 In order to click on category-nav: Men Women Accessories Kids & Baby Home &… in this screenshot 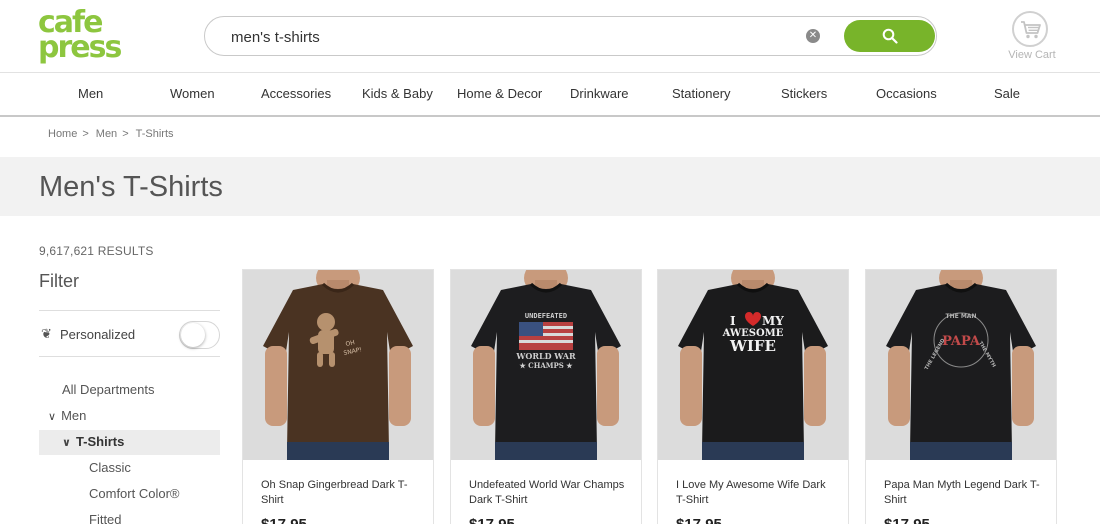, I will do `click(550, 94)`.